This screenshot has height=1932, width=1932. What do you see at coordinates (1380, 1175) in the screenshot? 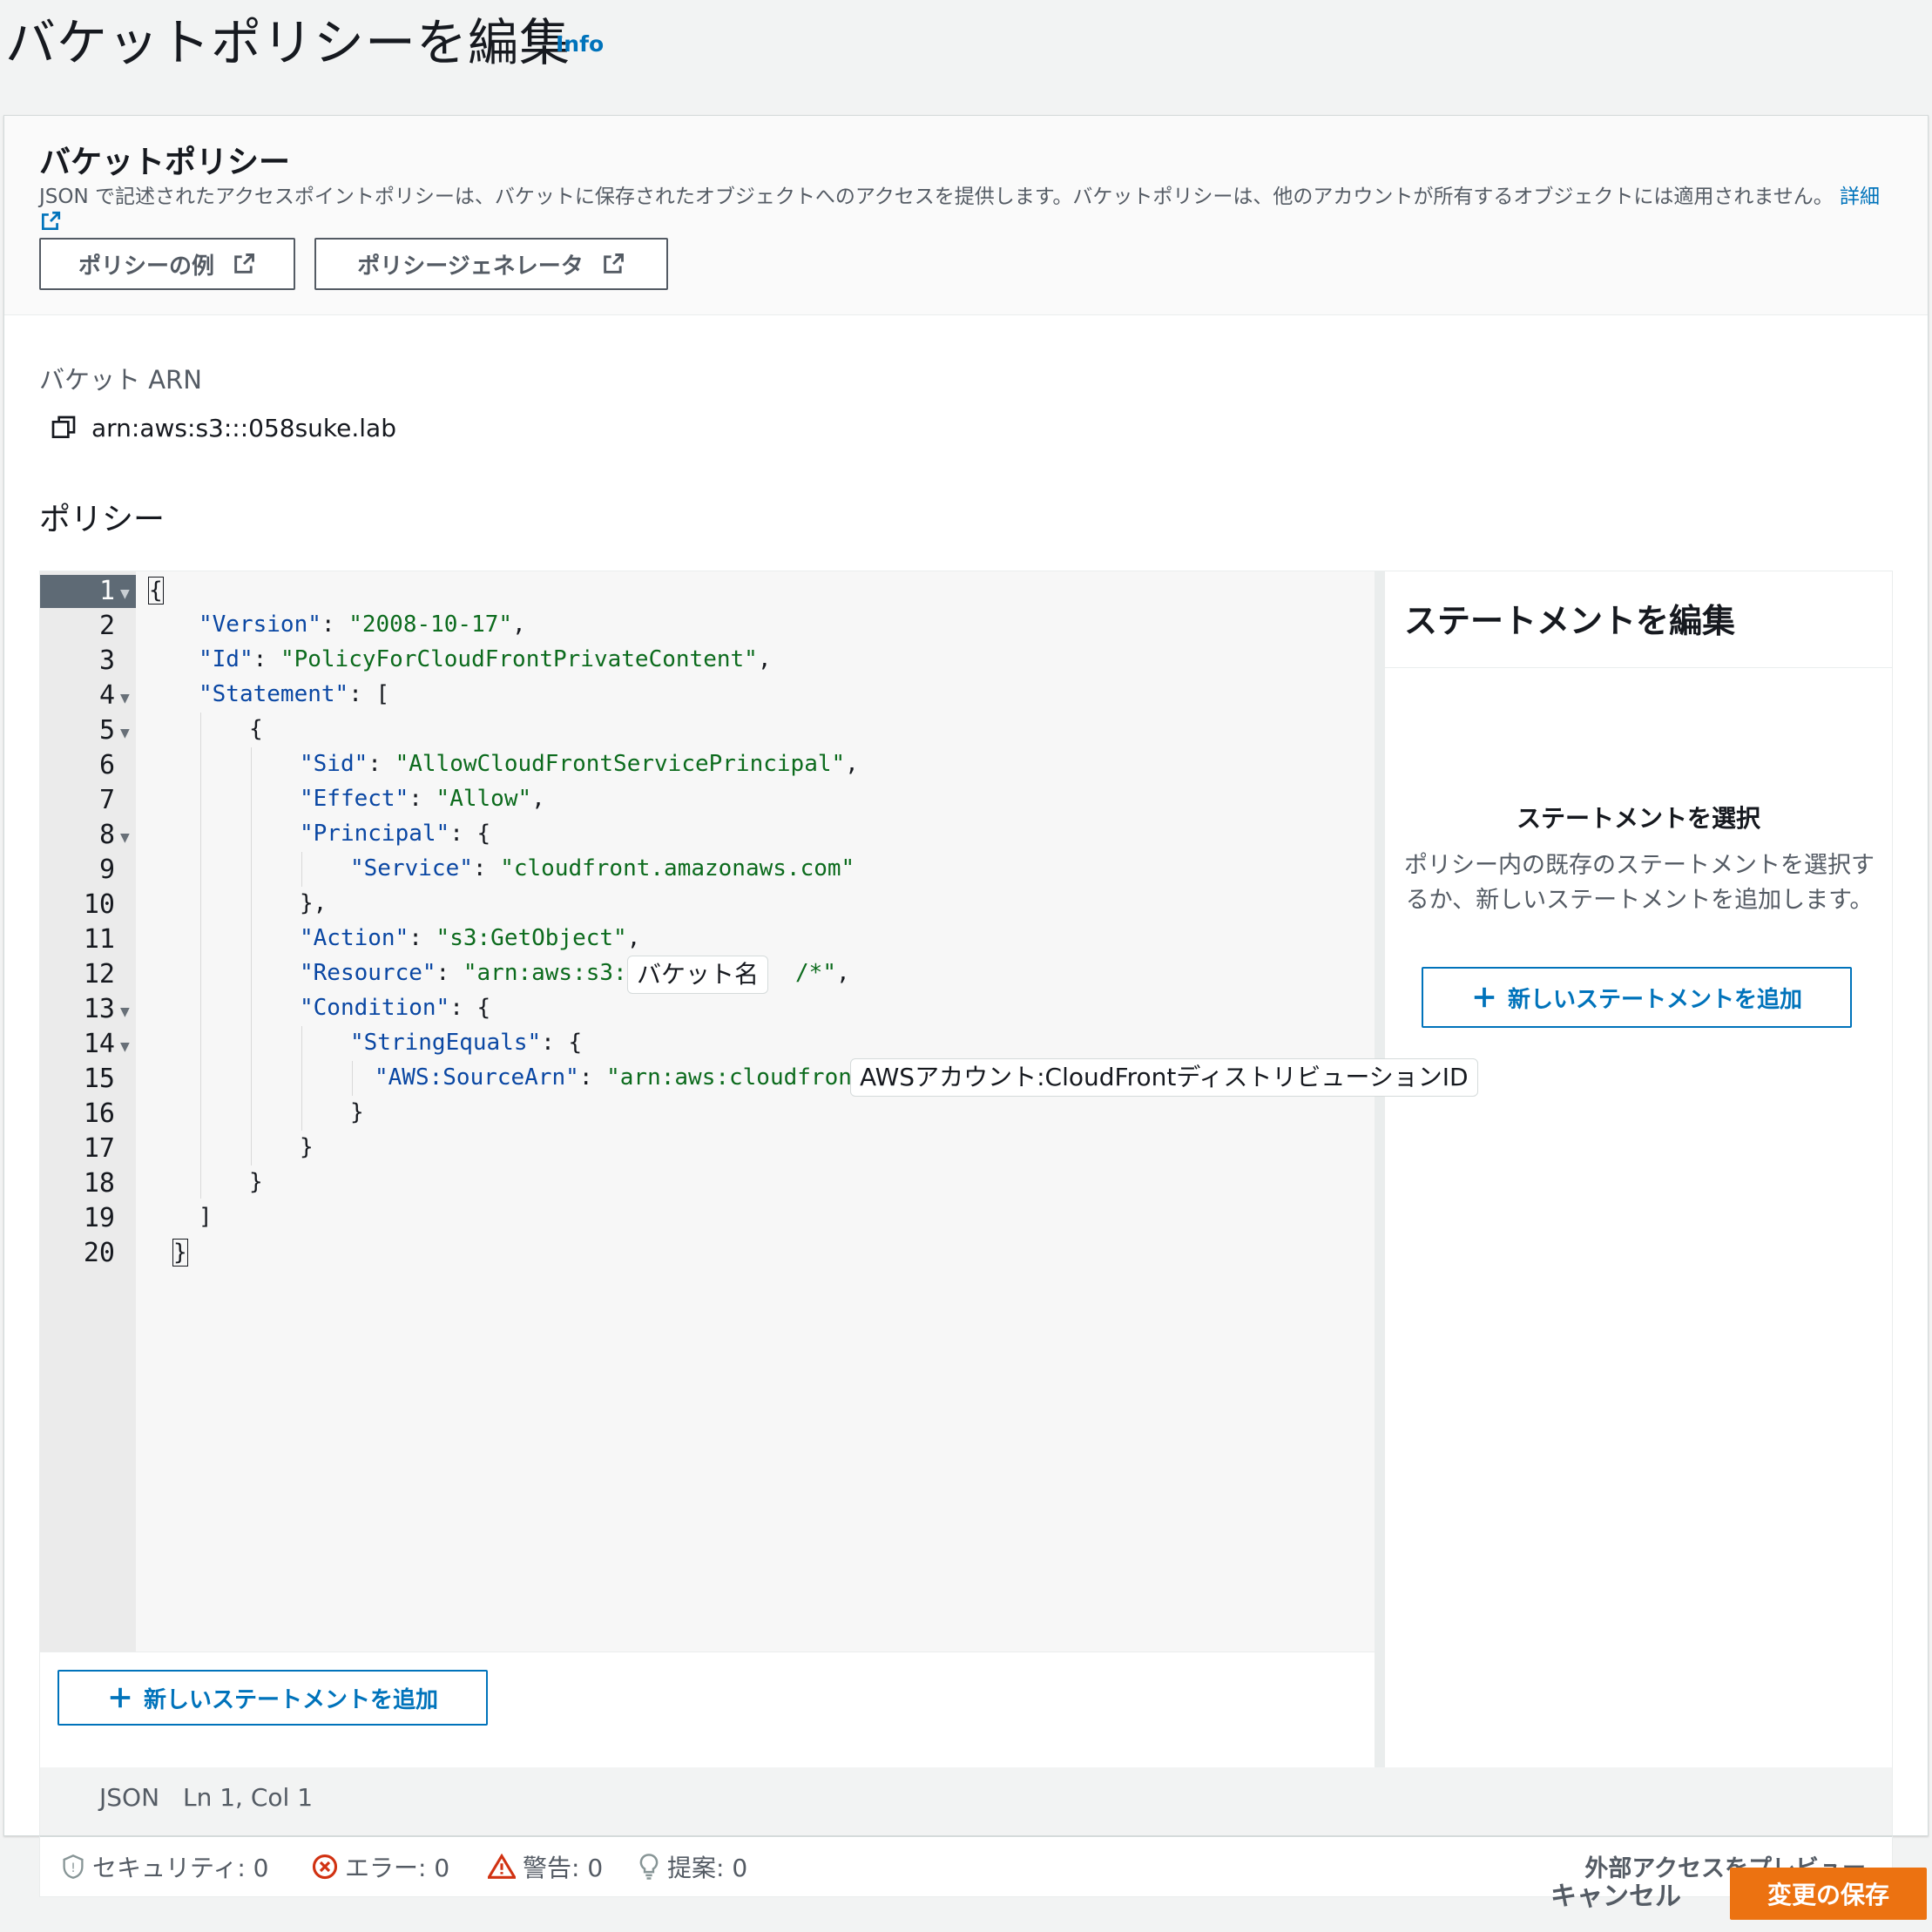
I see `panel-splitter` at bounding box center [1380, 1175].